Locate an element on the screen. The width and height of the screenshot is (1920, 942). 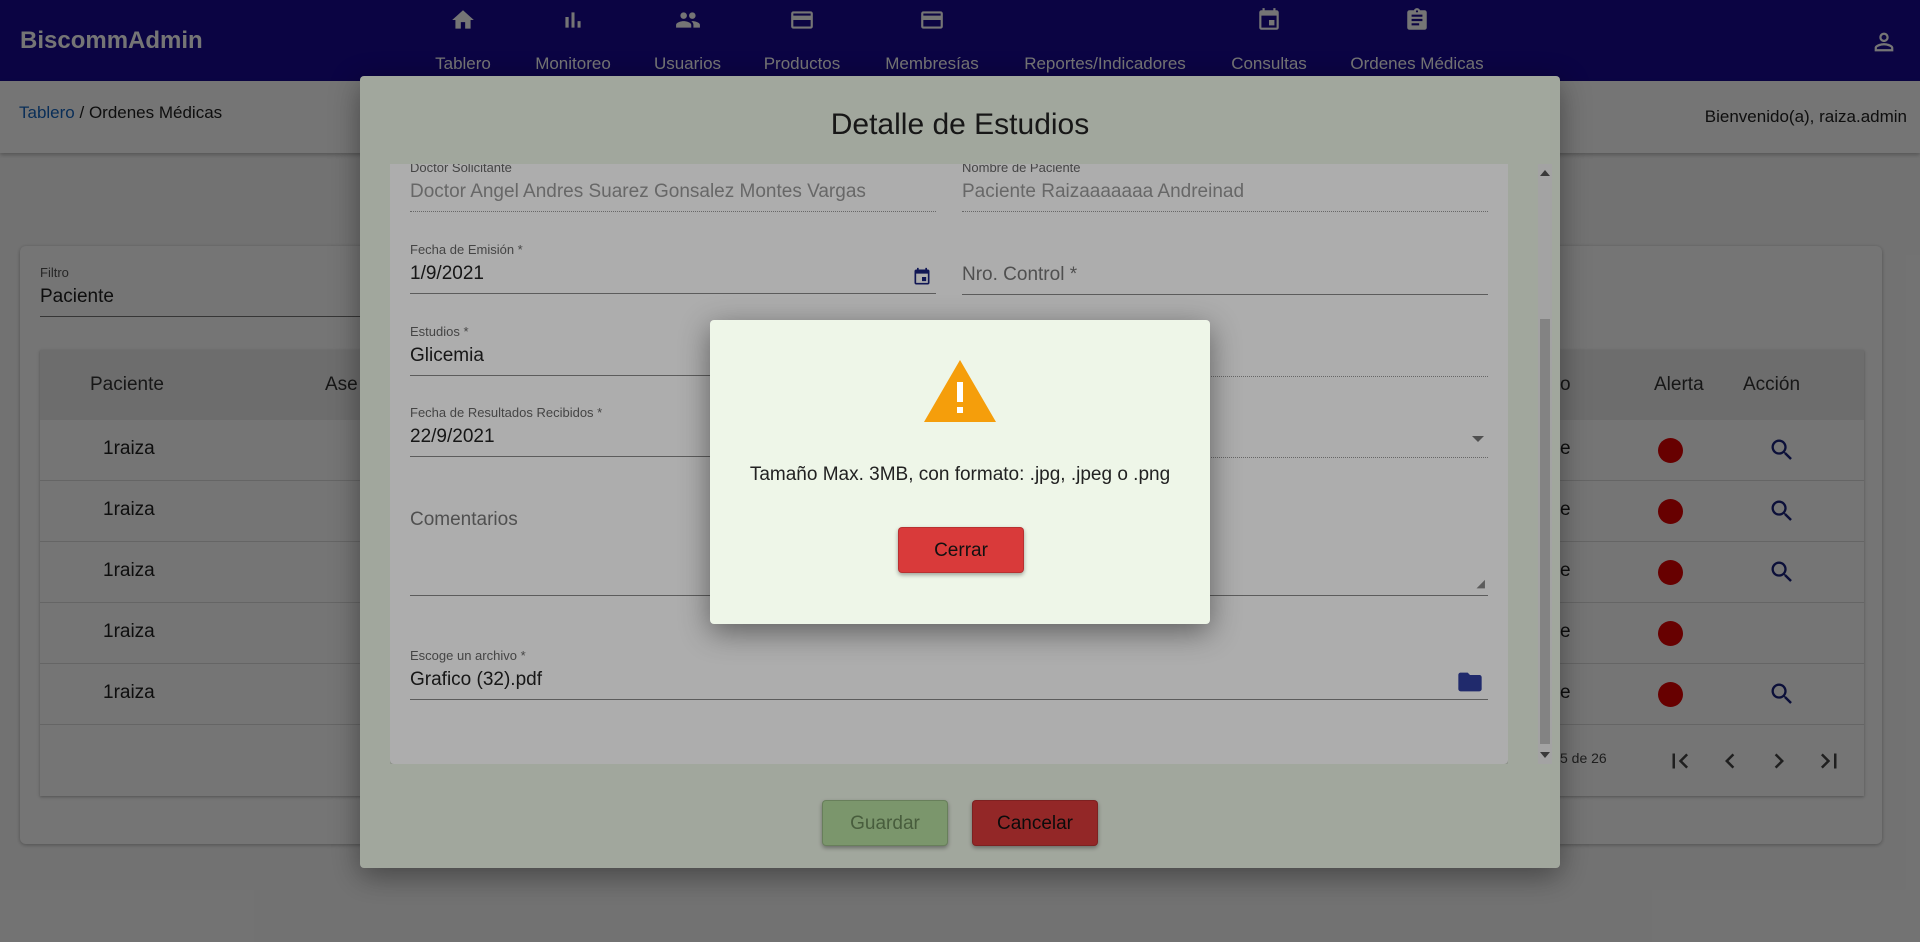
warning-icon is located at coordinates (960, 391).